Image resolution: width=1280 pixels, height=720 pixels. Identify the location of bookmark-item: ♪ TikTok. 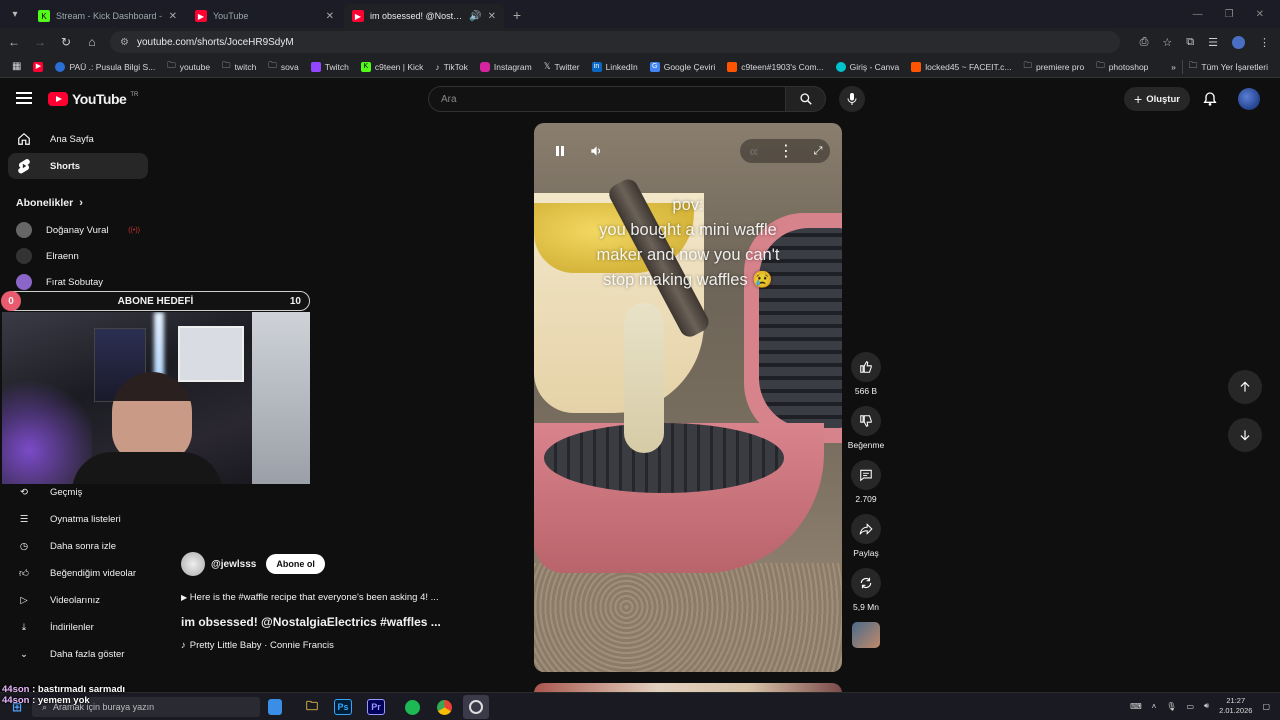
(451, 67).